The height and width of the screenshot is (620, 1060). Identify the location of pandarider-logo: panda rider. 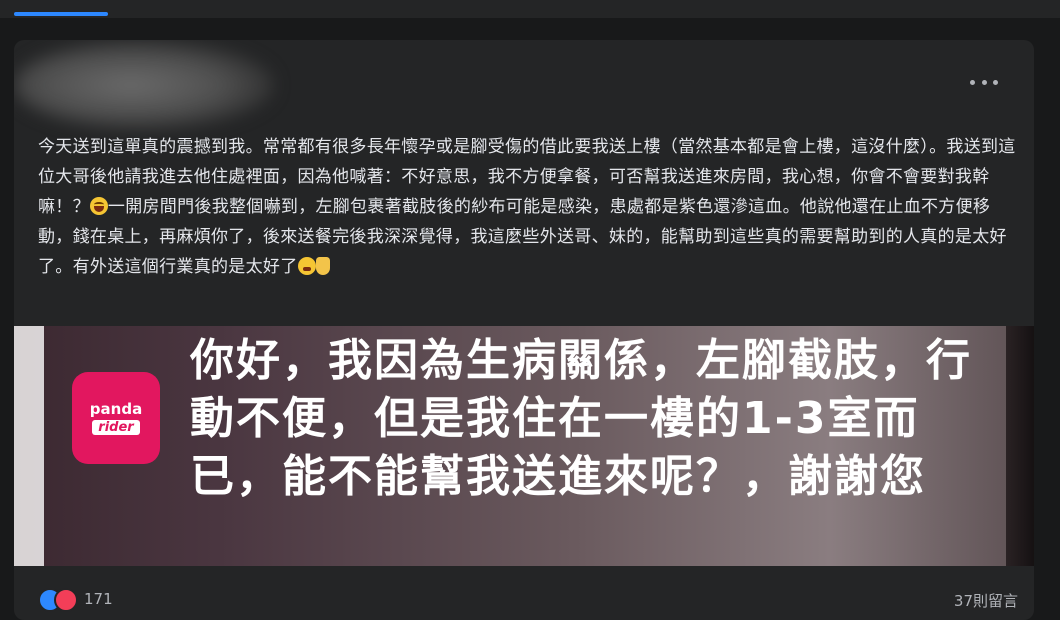
(116, 418).